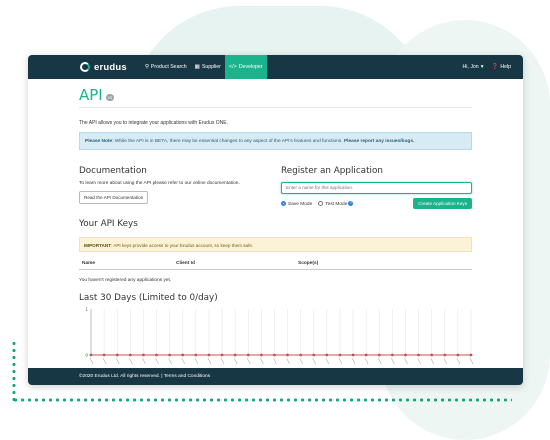 The image size is (550, 440). I want to click on app-name-input, so click(376, 187).